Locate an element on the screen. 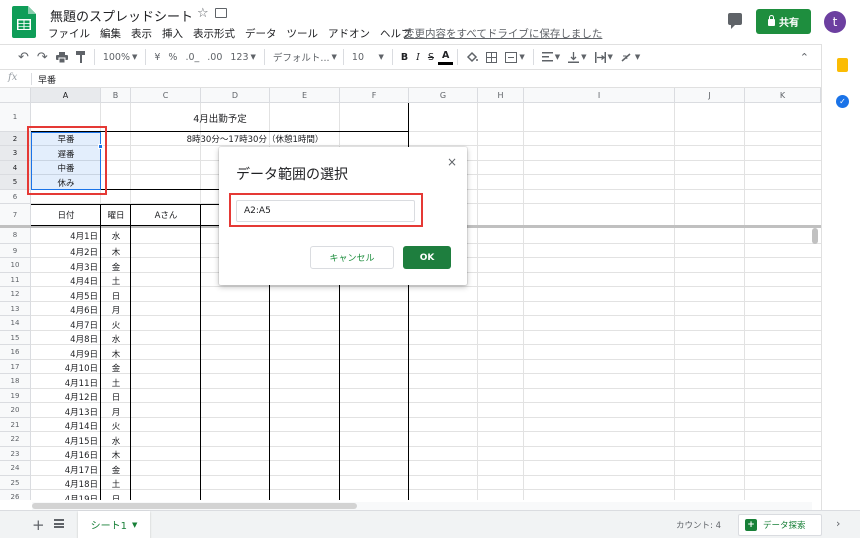  text-rotation-icon: ▼ is located at coordinates (630, 57).